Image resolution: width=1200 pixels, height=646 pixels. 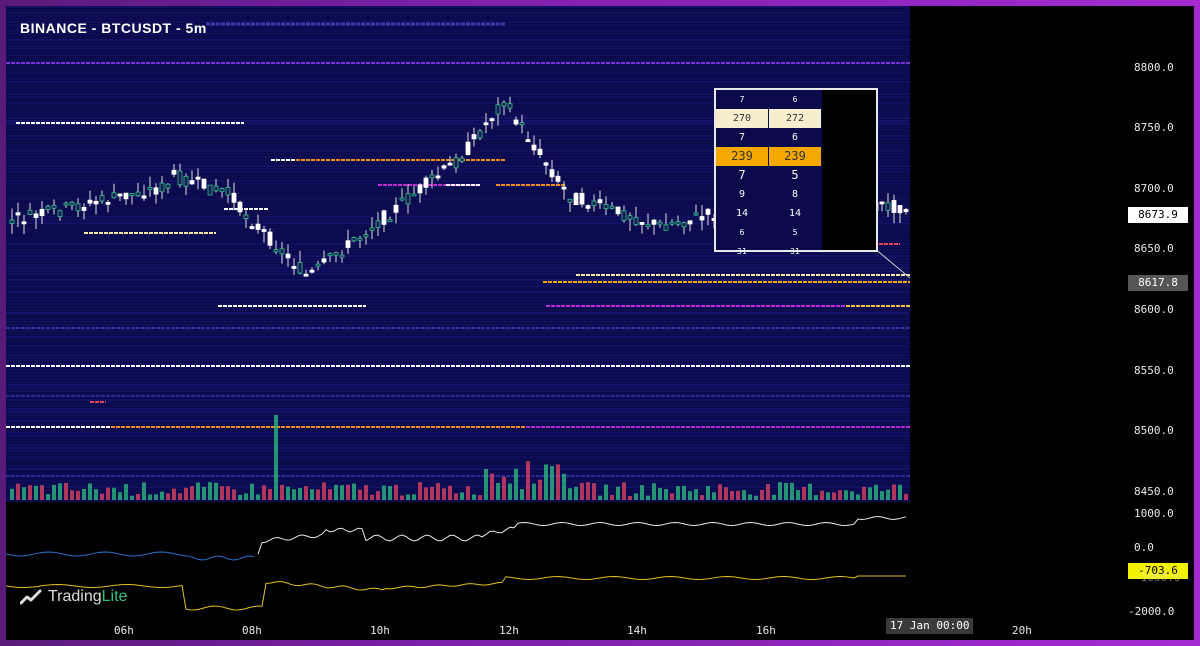 What do you see at coordinates (742, 156) in the screenshot?
I see `orderbook-cell-left: 239` at bounding box center [742, 156].